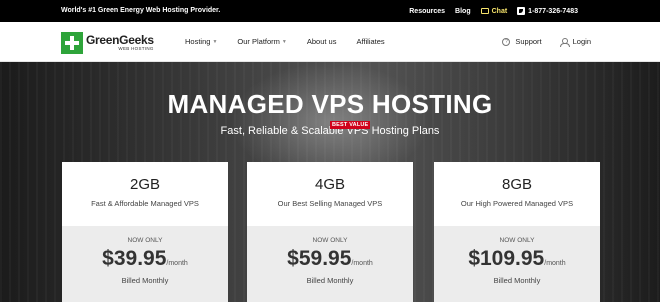 This screenshot has width=660, height=302. What do you see at coordinates (575, 42) in the screenshot?
I see `login-link: Login` at bounding box center [575, 42].